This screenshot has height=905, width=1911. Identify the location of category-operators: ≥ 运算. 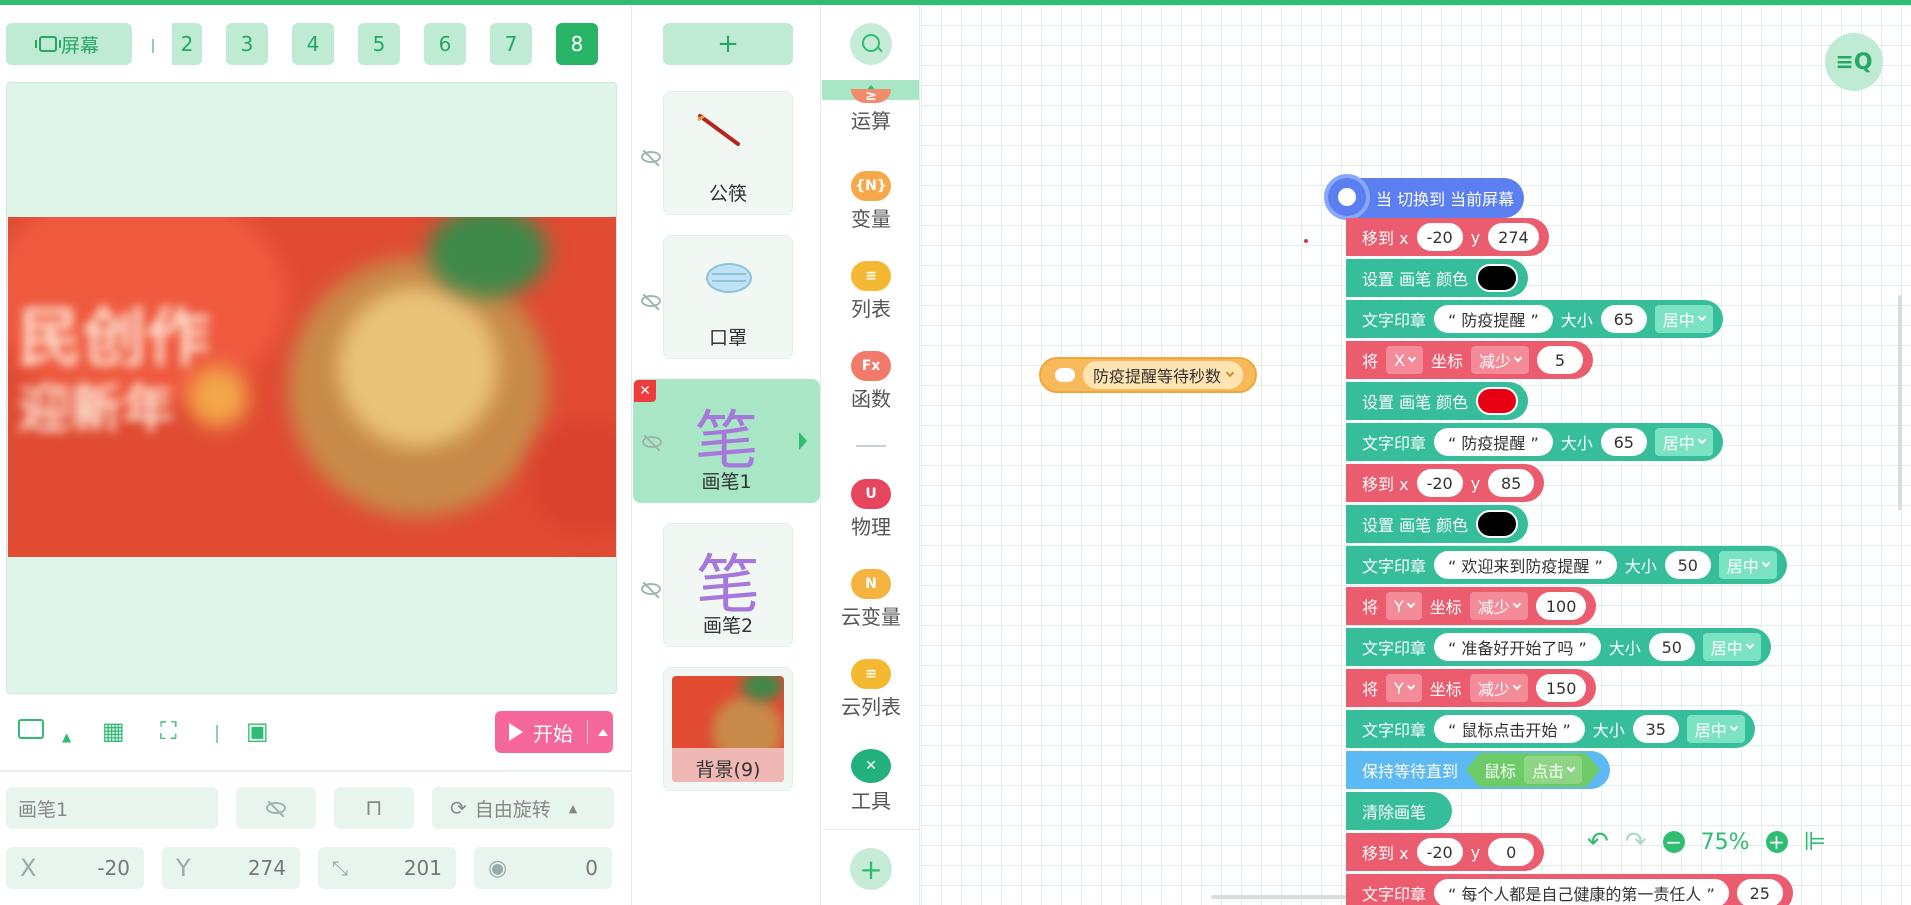
(871, 111).